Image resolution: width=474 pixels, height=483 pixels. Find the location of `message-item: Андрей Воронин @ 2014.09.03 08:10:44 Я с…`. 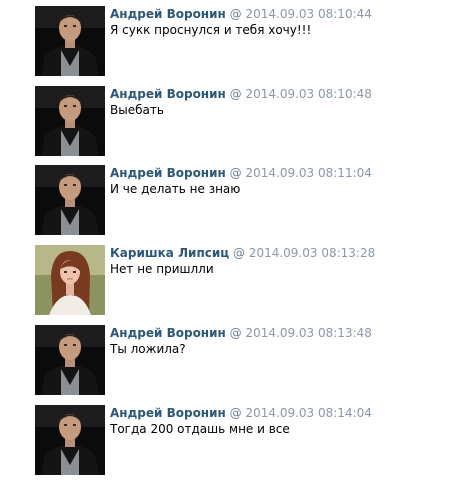

message-item: Андрей Воронин @ 2014.09.03 08:10:44 Я с… is located at coordinates (250, 41).